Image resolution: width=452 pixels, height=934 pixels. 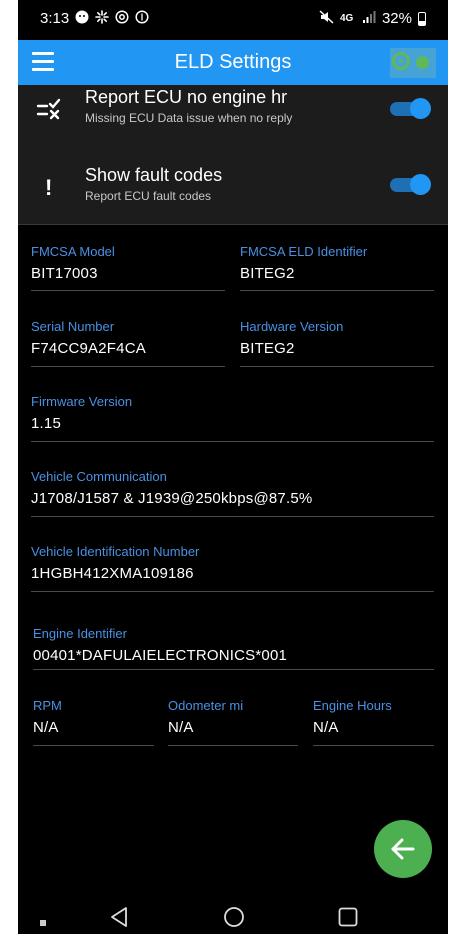 What do you see at coordinates (326, 18) in the screenshot?
I see `mute-icon` at bounding box center [326, 18].